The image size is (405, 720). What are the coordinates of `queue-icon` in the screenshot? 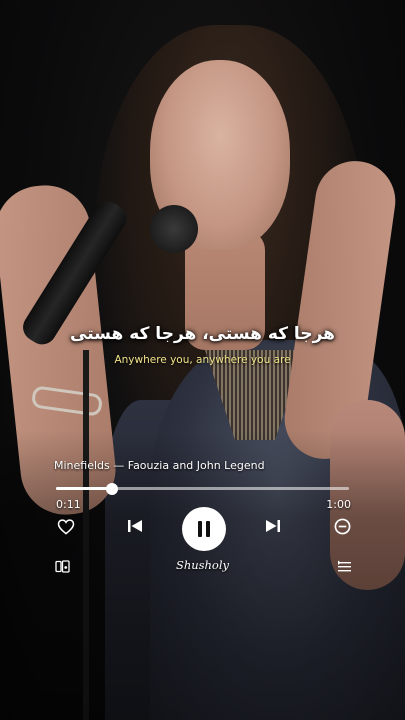 It's located at (344, 565).